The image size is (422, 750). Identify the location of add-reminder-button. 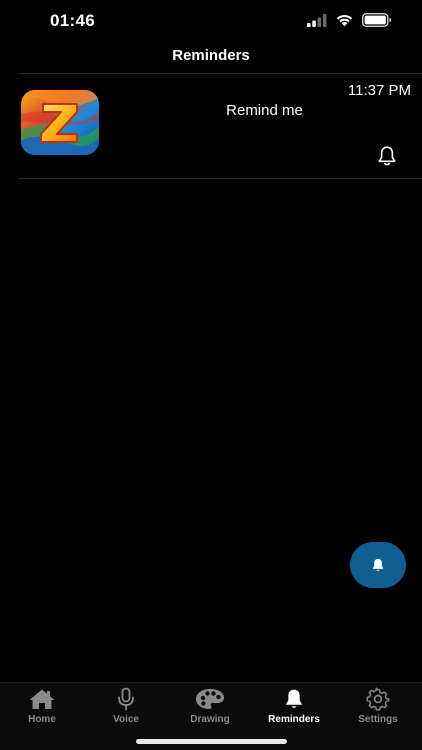
(378, 565).